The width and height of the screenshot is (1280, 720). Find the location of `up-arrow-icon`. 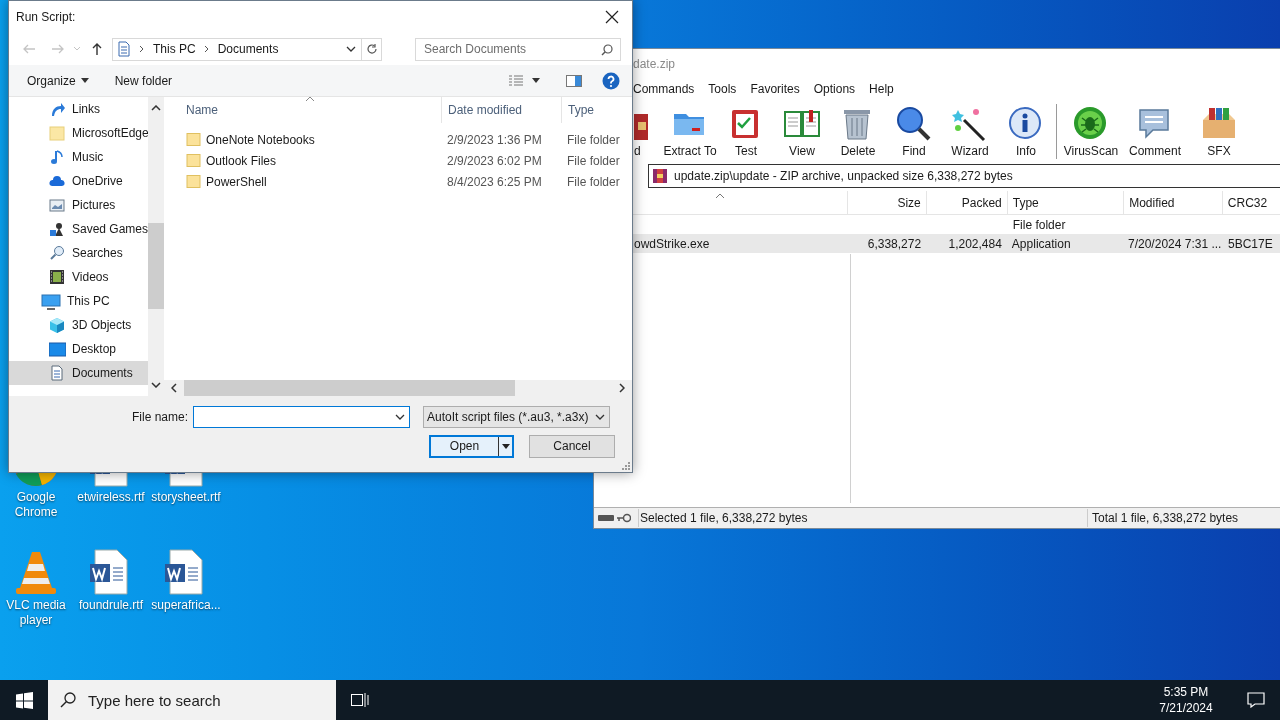

up-arrow-icon is located at coordinates (97, 49).